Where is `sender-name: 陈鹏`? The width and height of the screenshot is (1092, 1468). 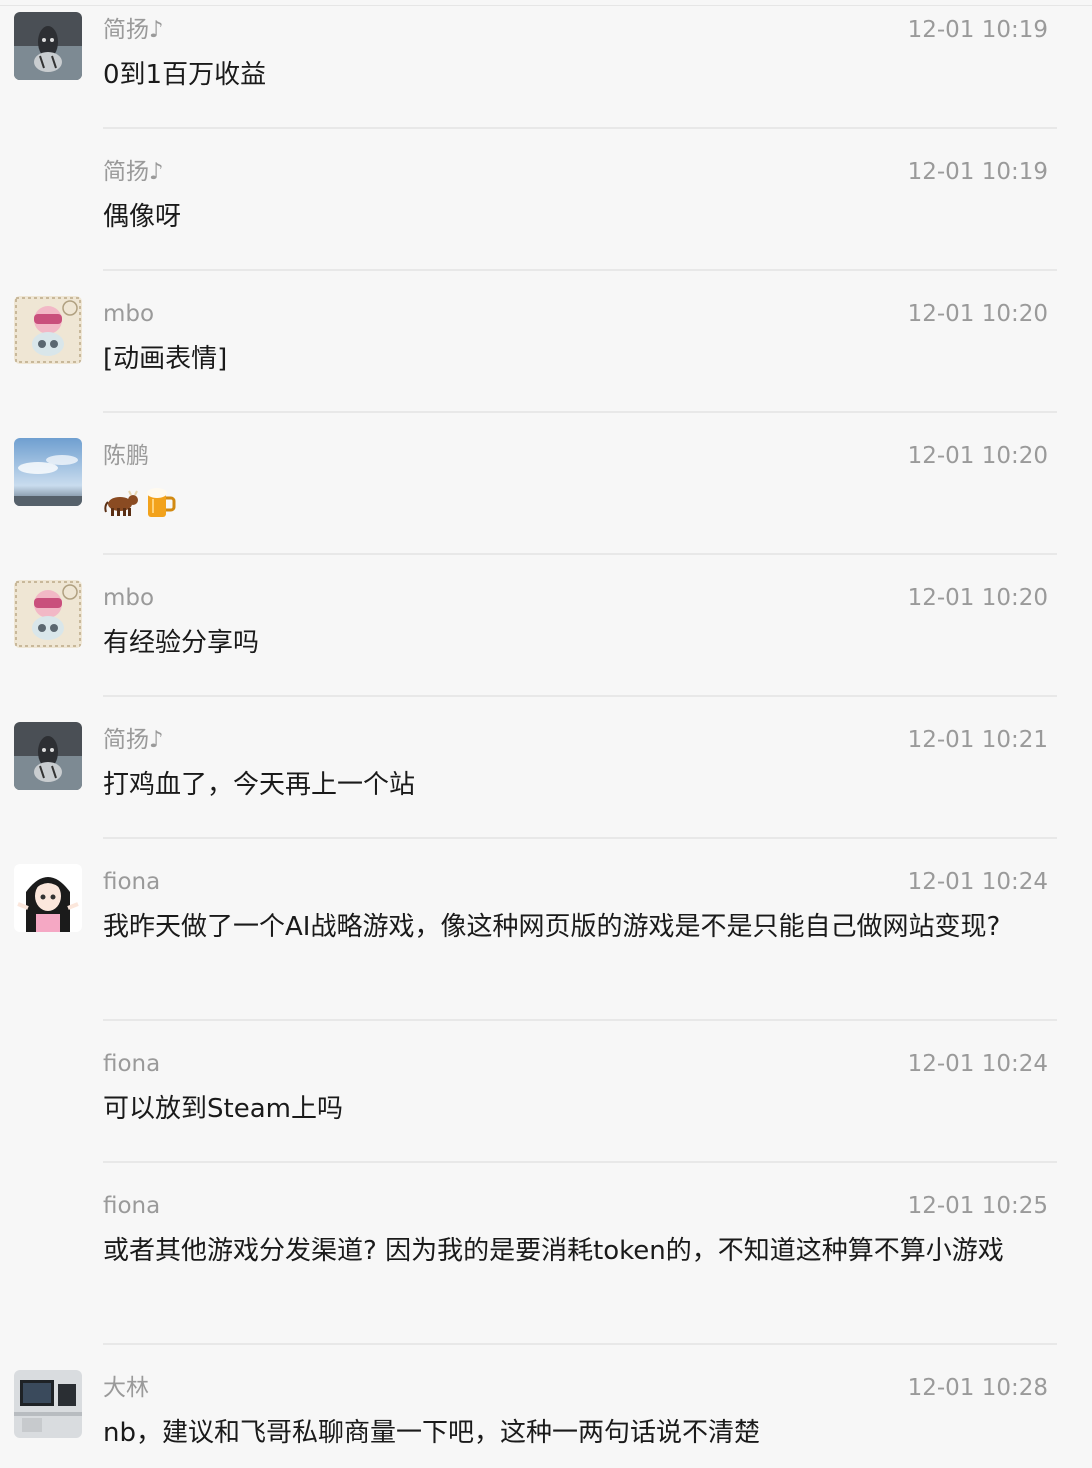 sender-name: 陈鹏 is located at coordinates (126, 456).